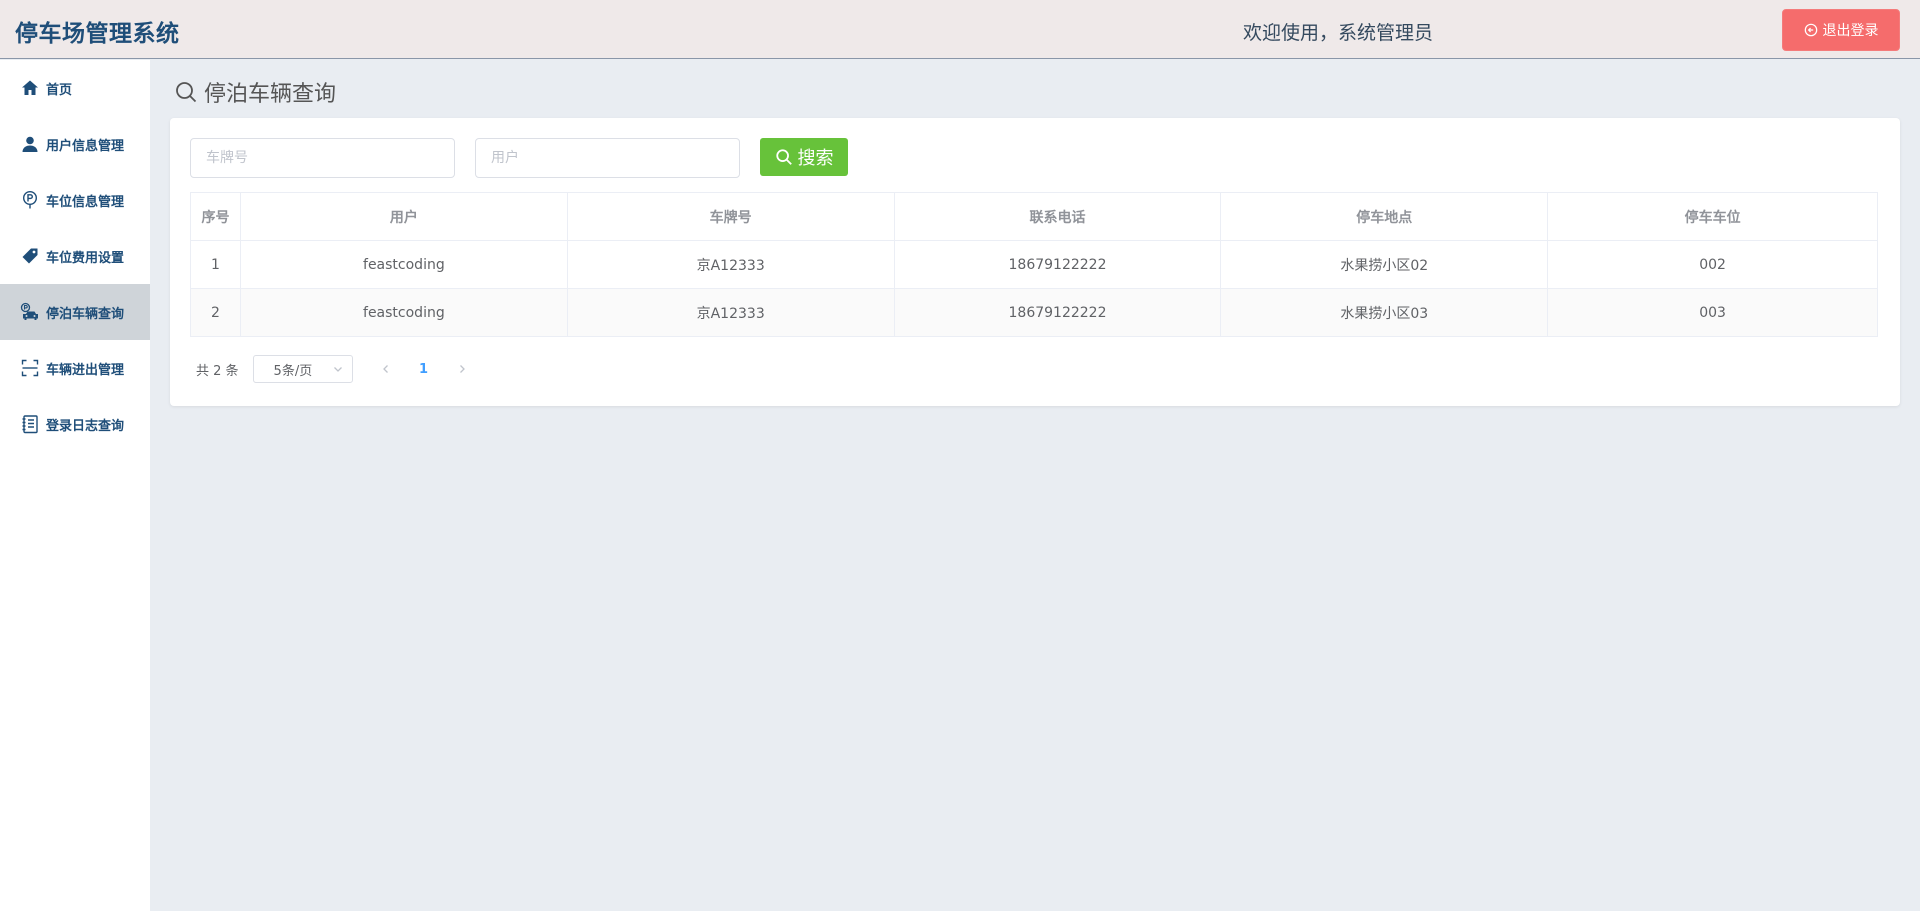  I want to click on parking-icon, so click(30, 199).